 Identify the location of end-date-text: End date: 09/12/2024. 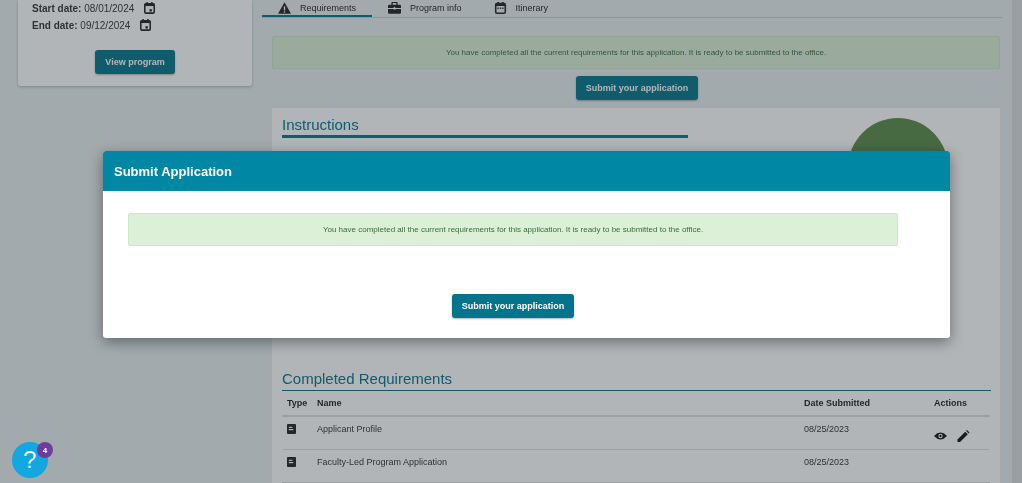
(81, 25).